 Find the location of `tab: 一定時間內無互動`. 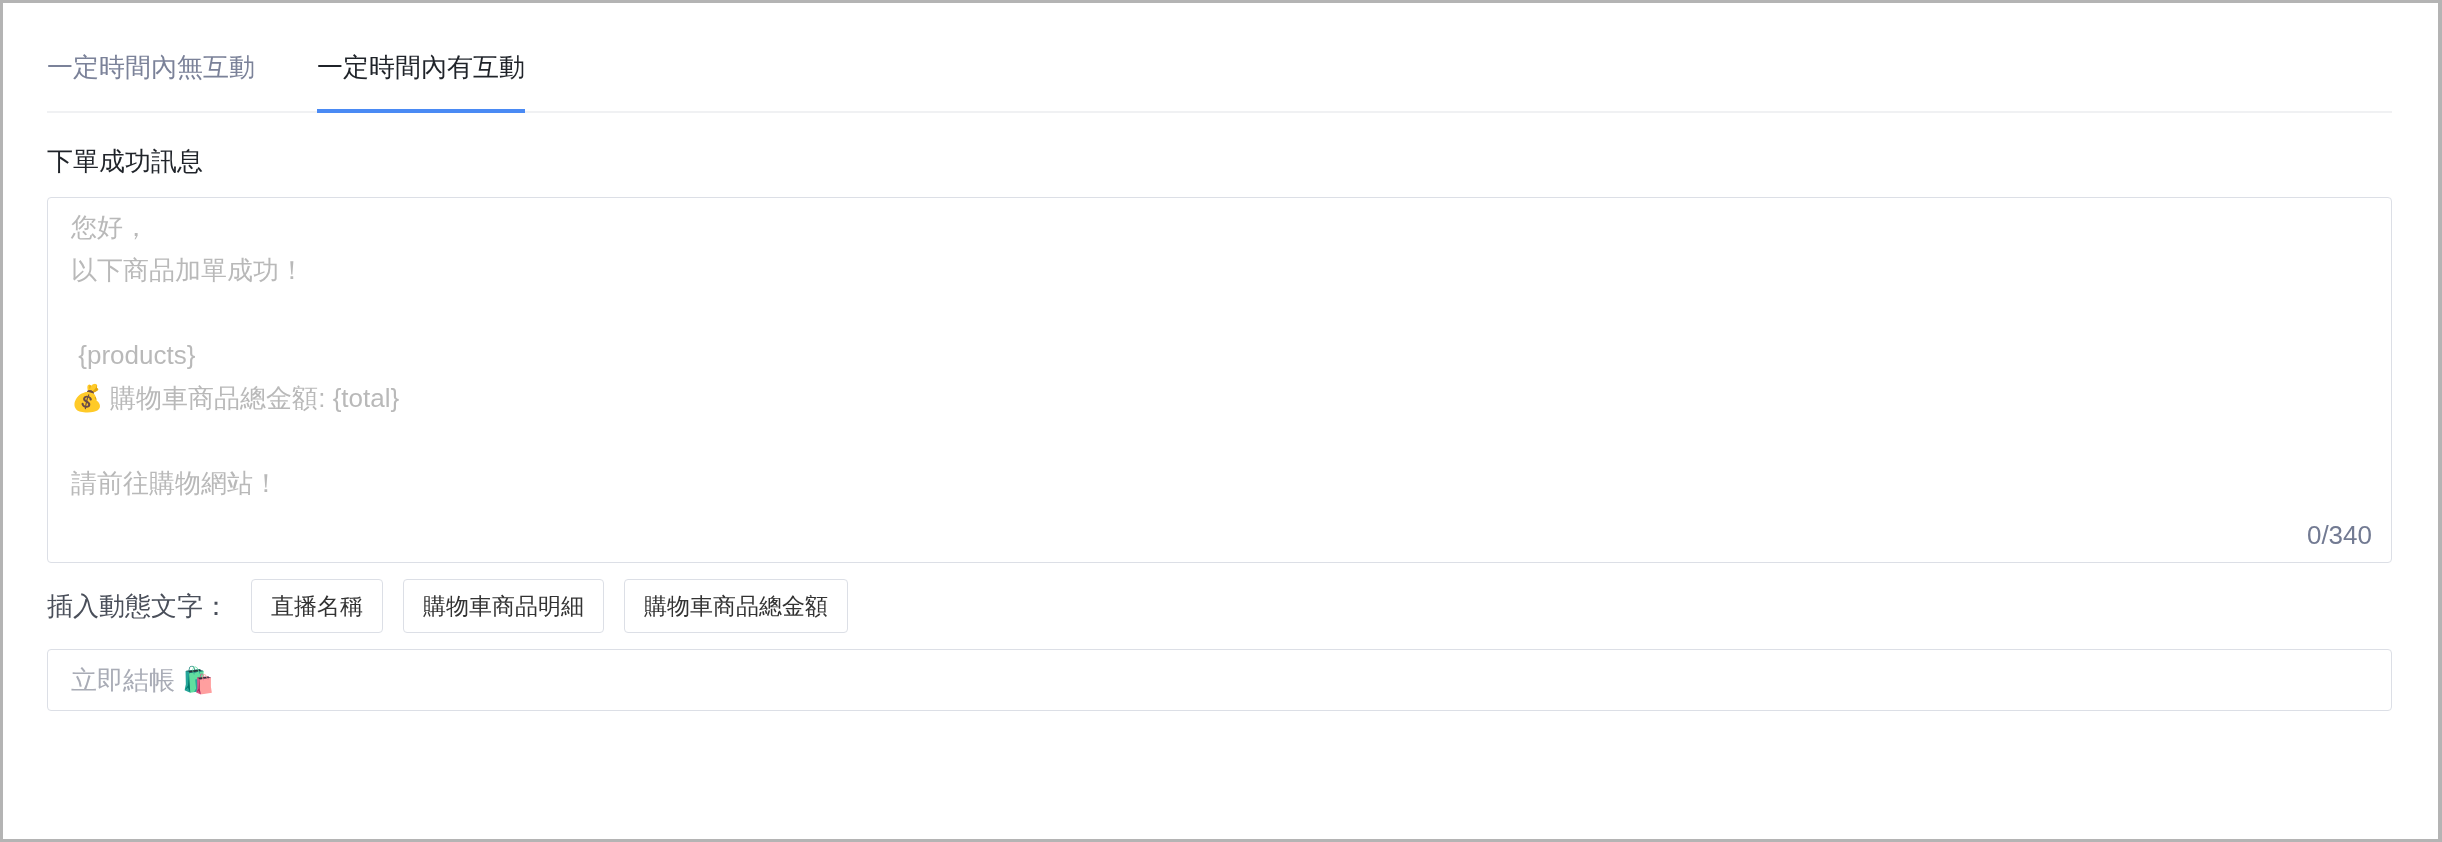

tab: 一定時間內無互動 is located at coordinates (151, 80).